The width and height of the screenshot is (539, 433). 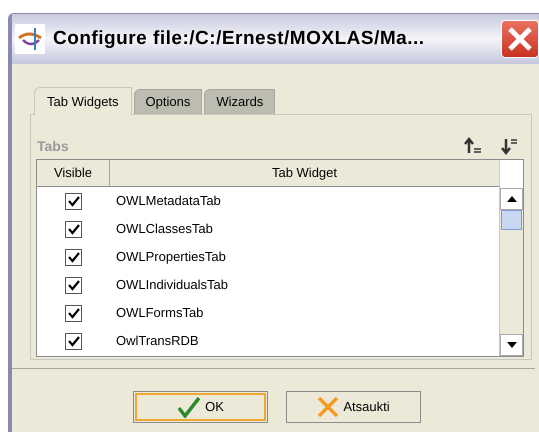 What do you see at coordinates (171, 285) in the screenshot?
I see `table-cell-text: OWLIndividualsTab` at bounding box center [171, 285].